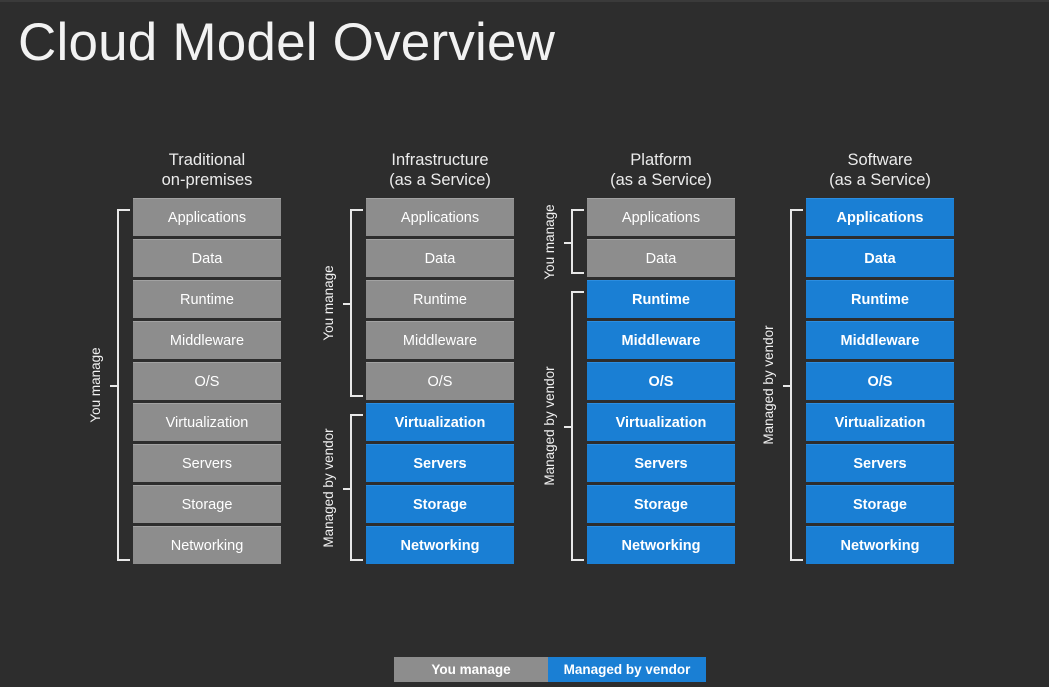 This screenshot has height=687, width=1049. I want to click on legend-item-label: You manage, so click(471, 669).